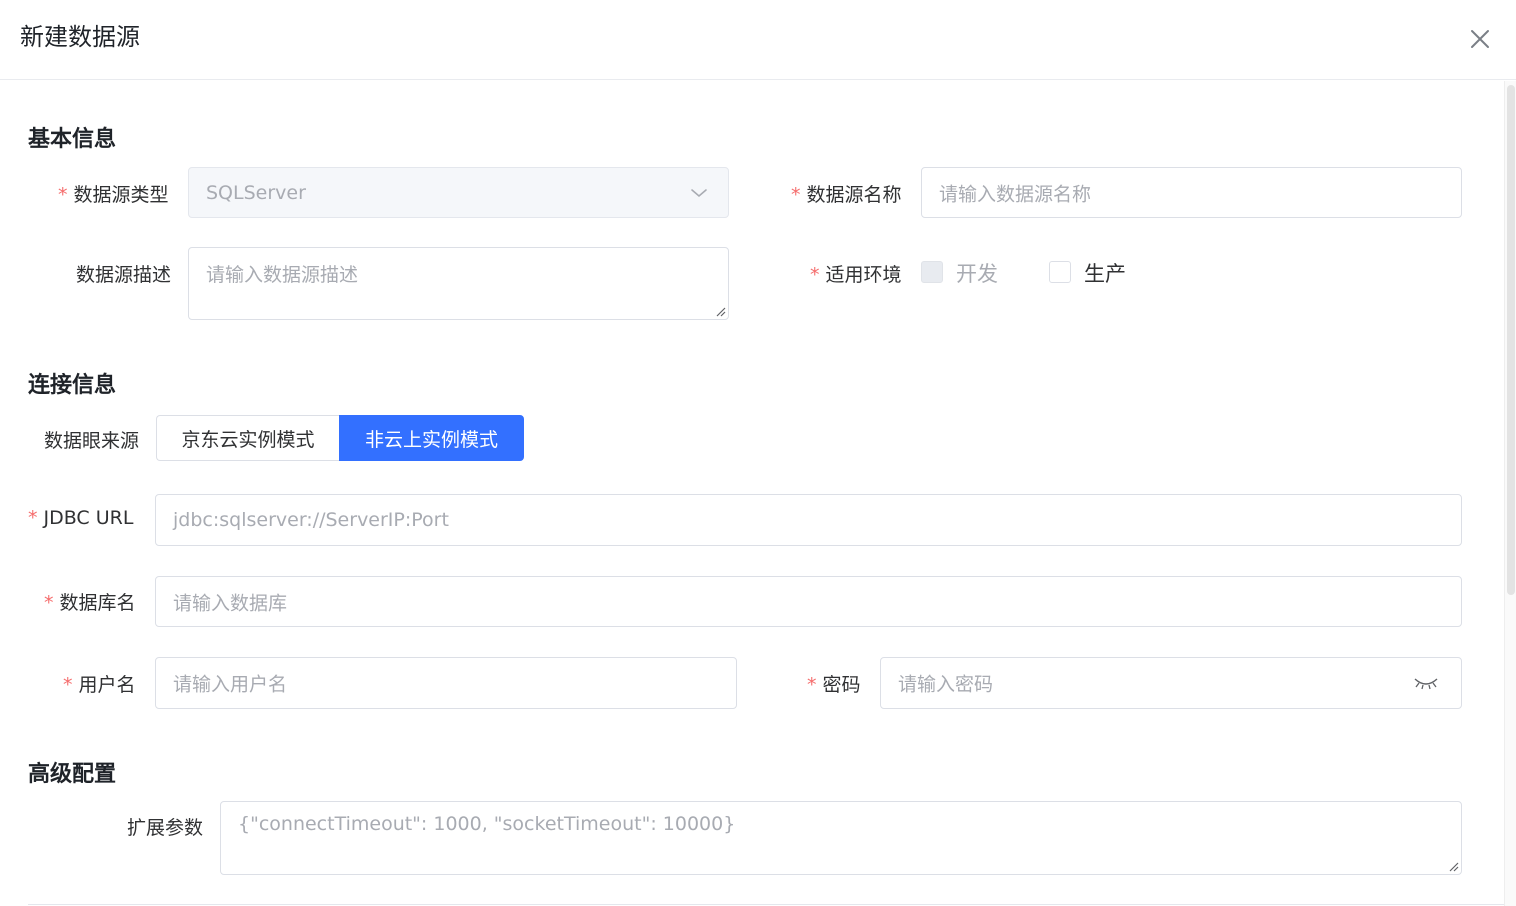 This screenshot has width=1516, height=906. Describe the element at coordinates (72, 139) in the screenshot. I see `basic-info-section-title: 基本信息` at that location.